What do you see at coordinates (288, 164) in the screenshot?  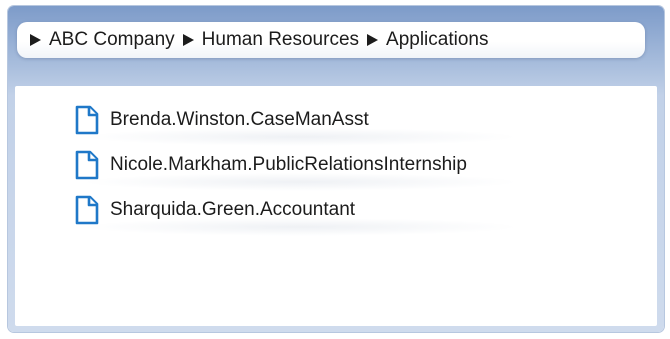 I see `file-name: Nicole.Markham.PublicRelationsInternship` at bounding box center [288, 164].